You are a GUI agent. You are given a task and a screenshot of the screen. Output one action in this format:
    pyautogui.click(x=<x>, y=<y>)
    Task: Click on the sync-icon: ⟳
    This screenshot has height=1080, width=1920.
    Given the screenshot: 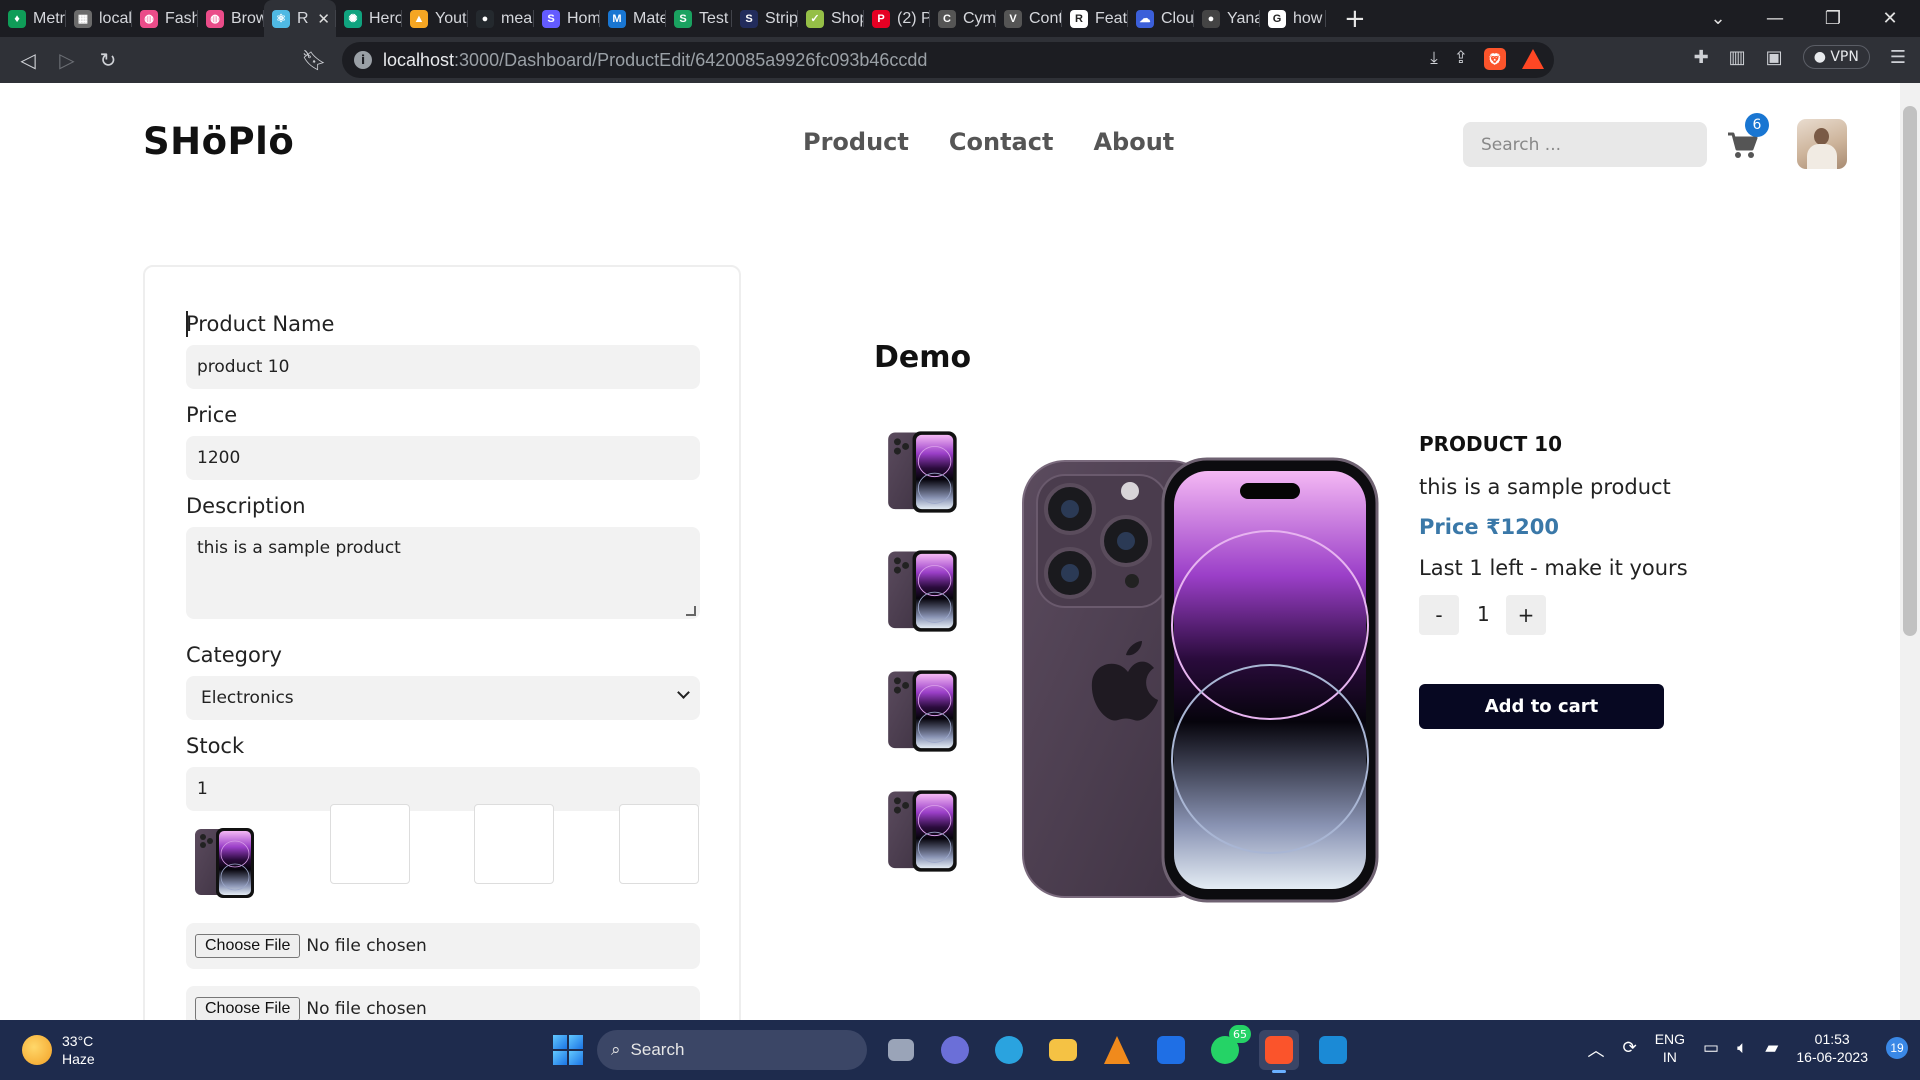 What is the action you would take?
    pyautogui.click(x=1629, y=1048)
    